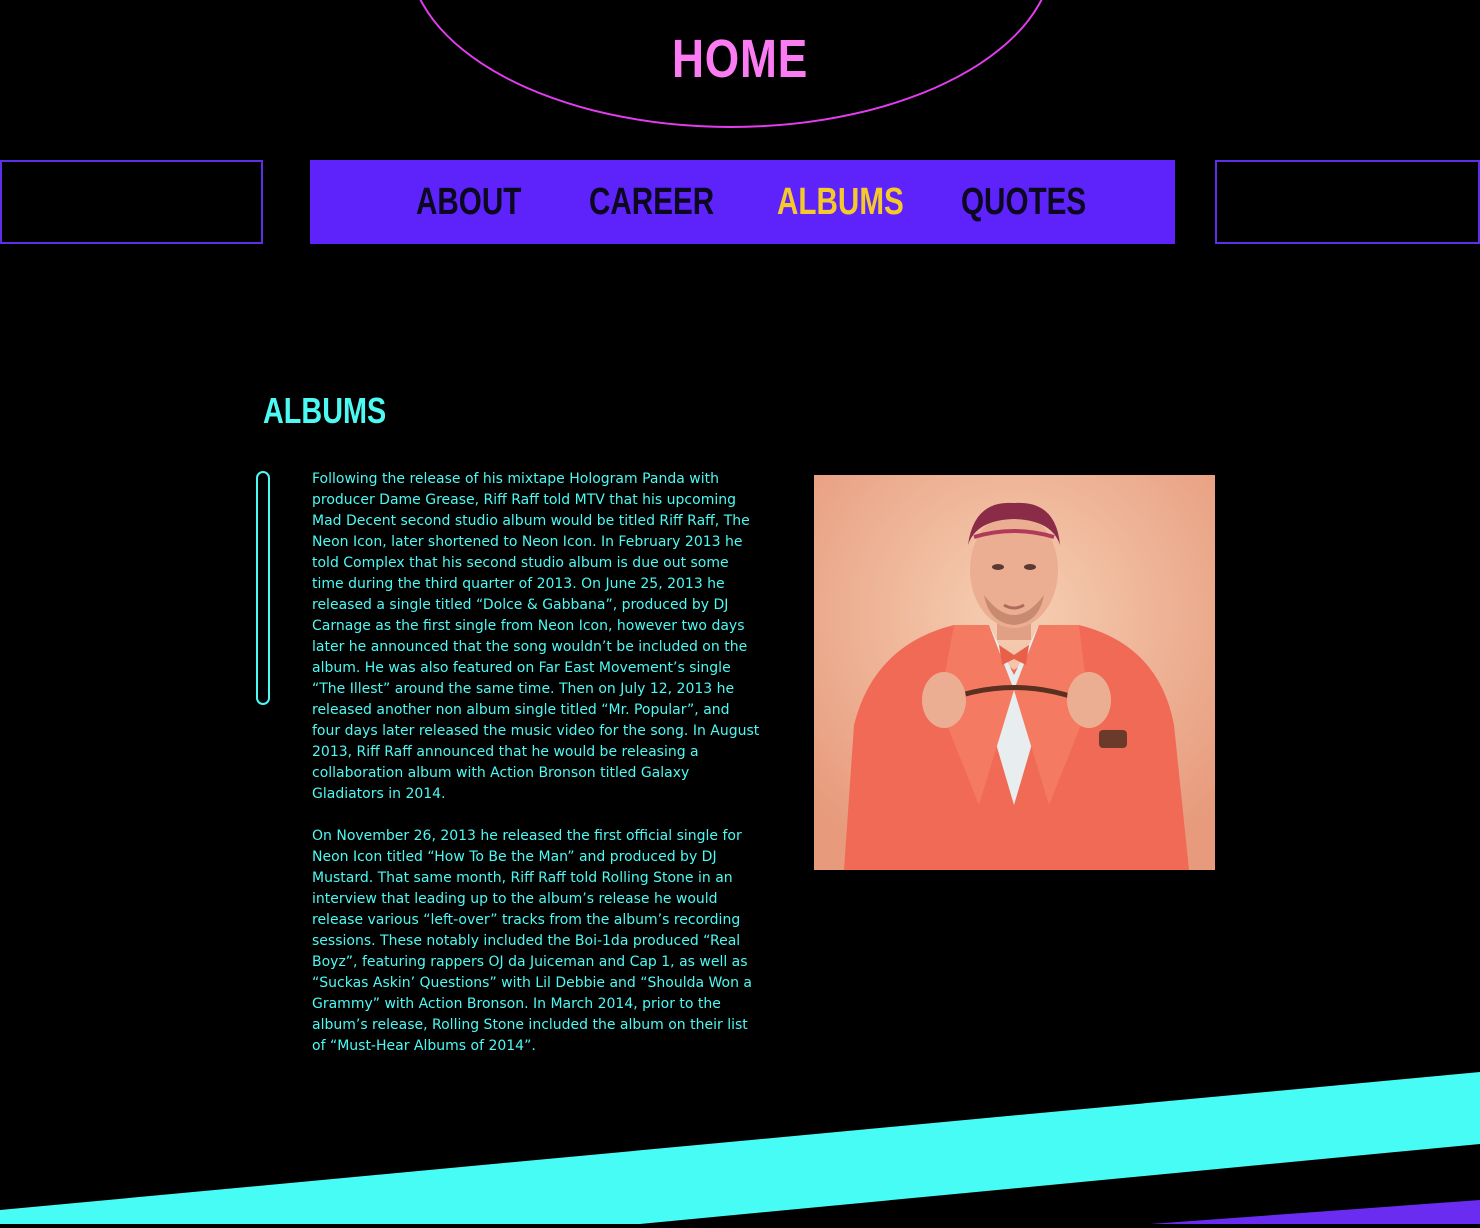  Describe the element at coordinates (1014, 672) in the screenshot. I see `artist-photo` at that location.